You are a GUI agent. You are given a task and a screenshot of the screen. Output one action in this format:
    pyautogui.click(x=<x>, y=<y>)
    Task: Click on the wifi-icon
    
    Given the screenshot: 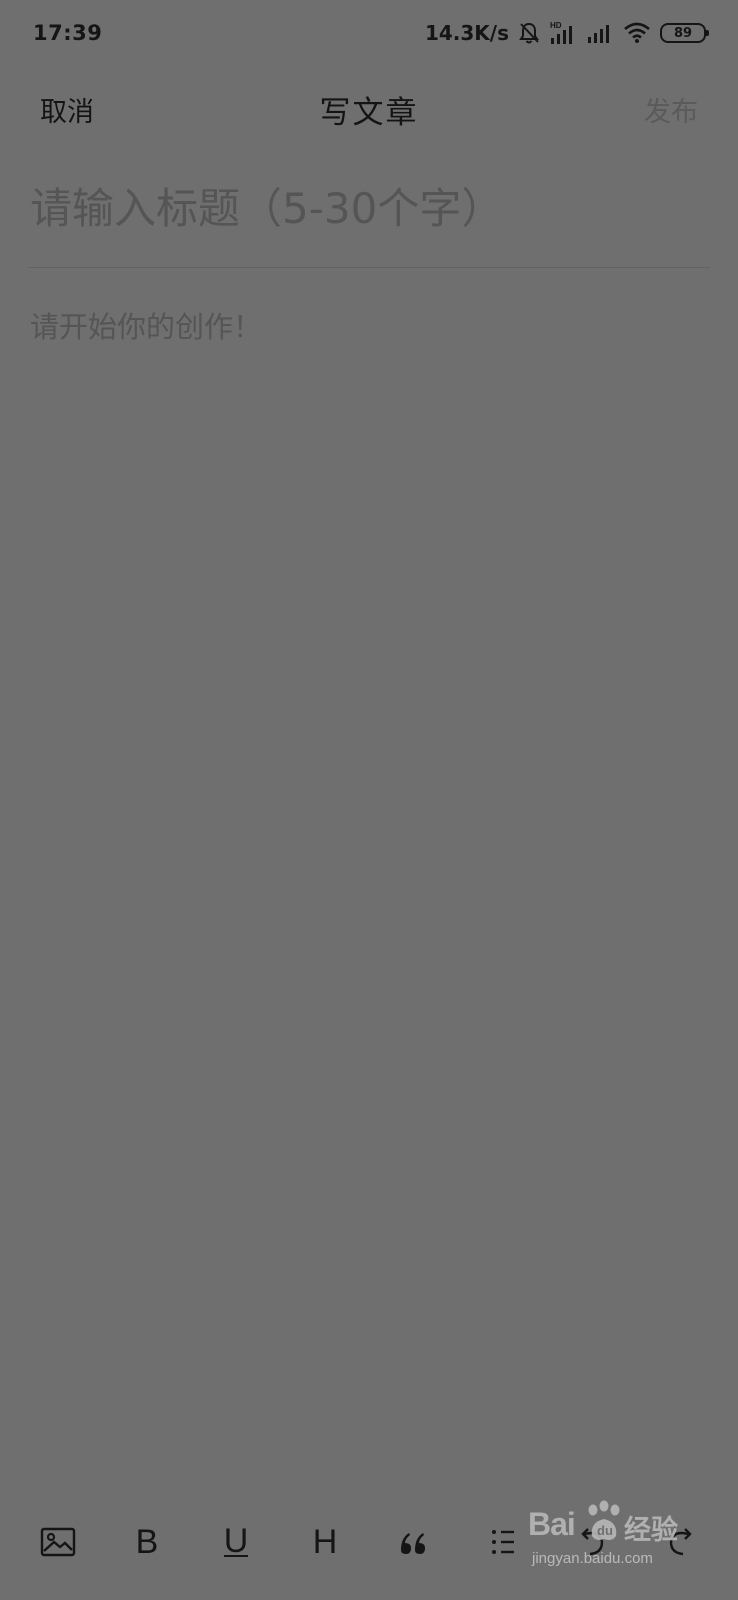 What is the action you would take?
    pyautogui.click(x=637, y=33)
    